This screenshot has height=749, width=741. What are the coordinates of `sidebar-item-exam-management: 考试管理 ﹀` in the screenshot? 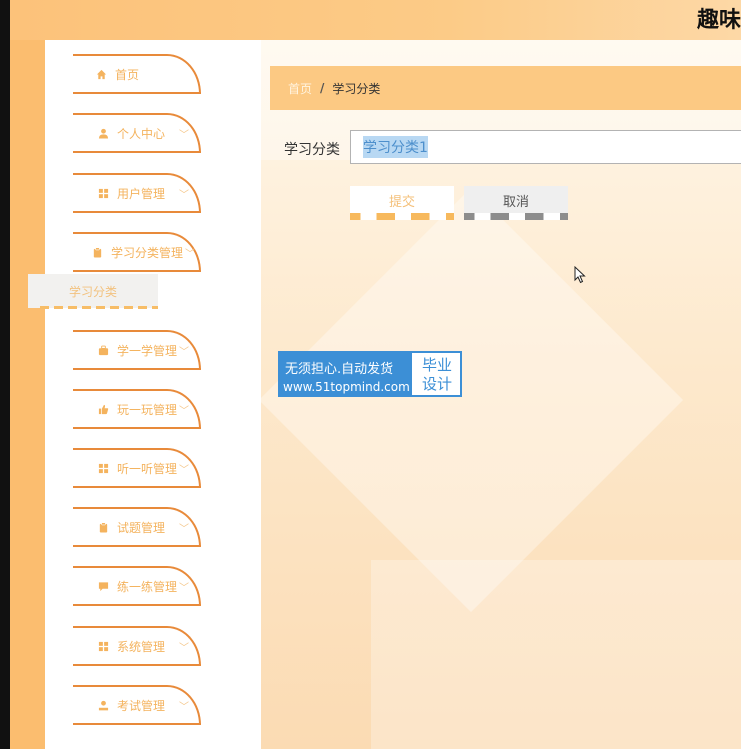 It's located at (137, 705).